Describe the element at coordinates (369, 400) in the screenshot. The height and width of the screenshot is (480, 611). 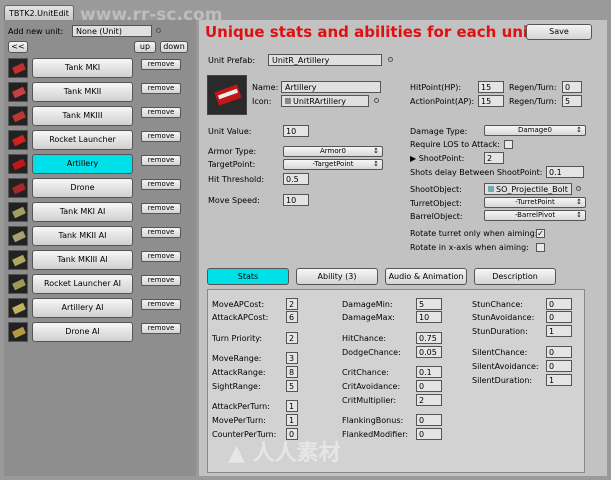
I see `stat-label: CritMultiplier:` at that location.